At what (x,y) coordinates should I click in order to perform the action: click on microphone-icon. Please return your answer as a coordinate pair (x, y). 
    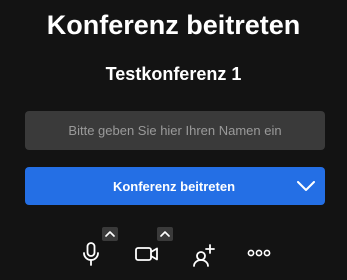
    Looking at the image, I should click on (91, 254).